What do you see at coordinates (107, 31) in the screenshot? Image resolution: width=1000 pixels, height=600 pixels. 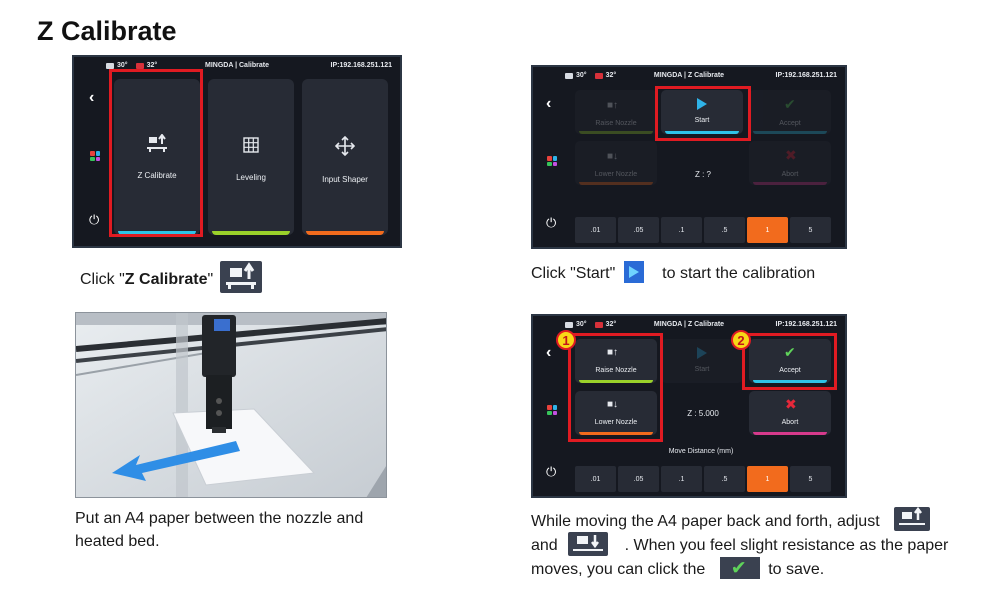 I see `page-title: Z Calibrate` at bounding box center [107, 31].